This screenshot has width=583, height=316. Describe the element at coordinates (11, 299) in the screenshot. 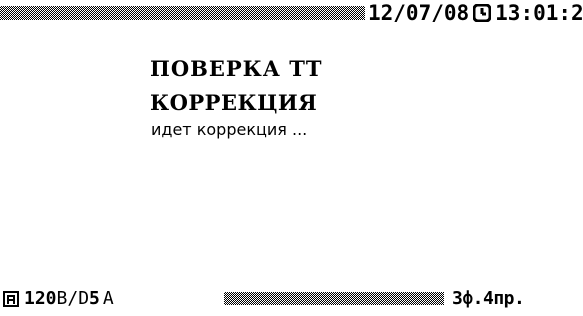

I see `mode-a-icon` at that location.